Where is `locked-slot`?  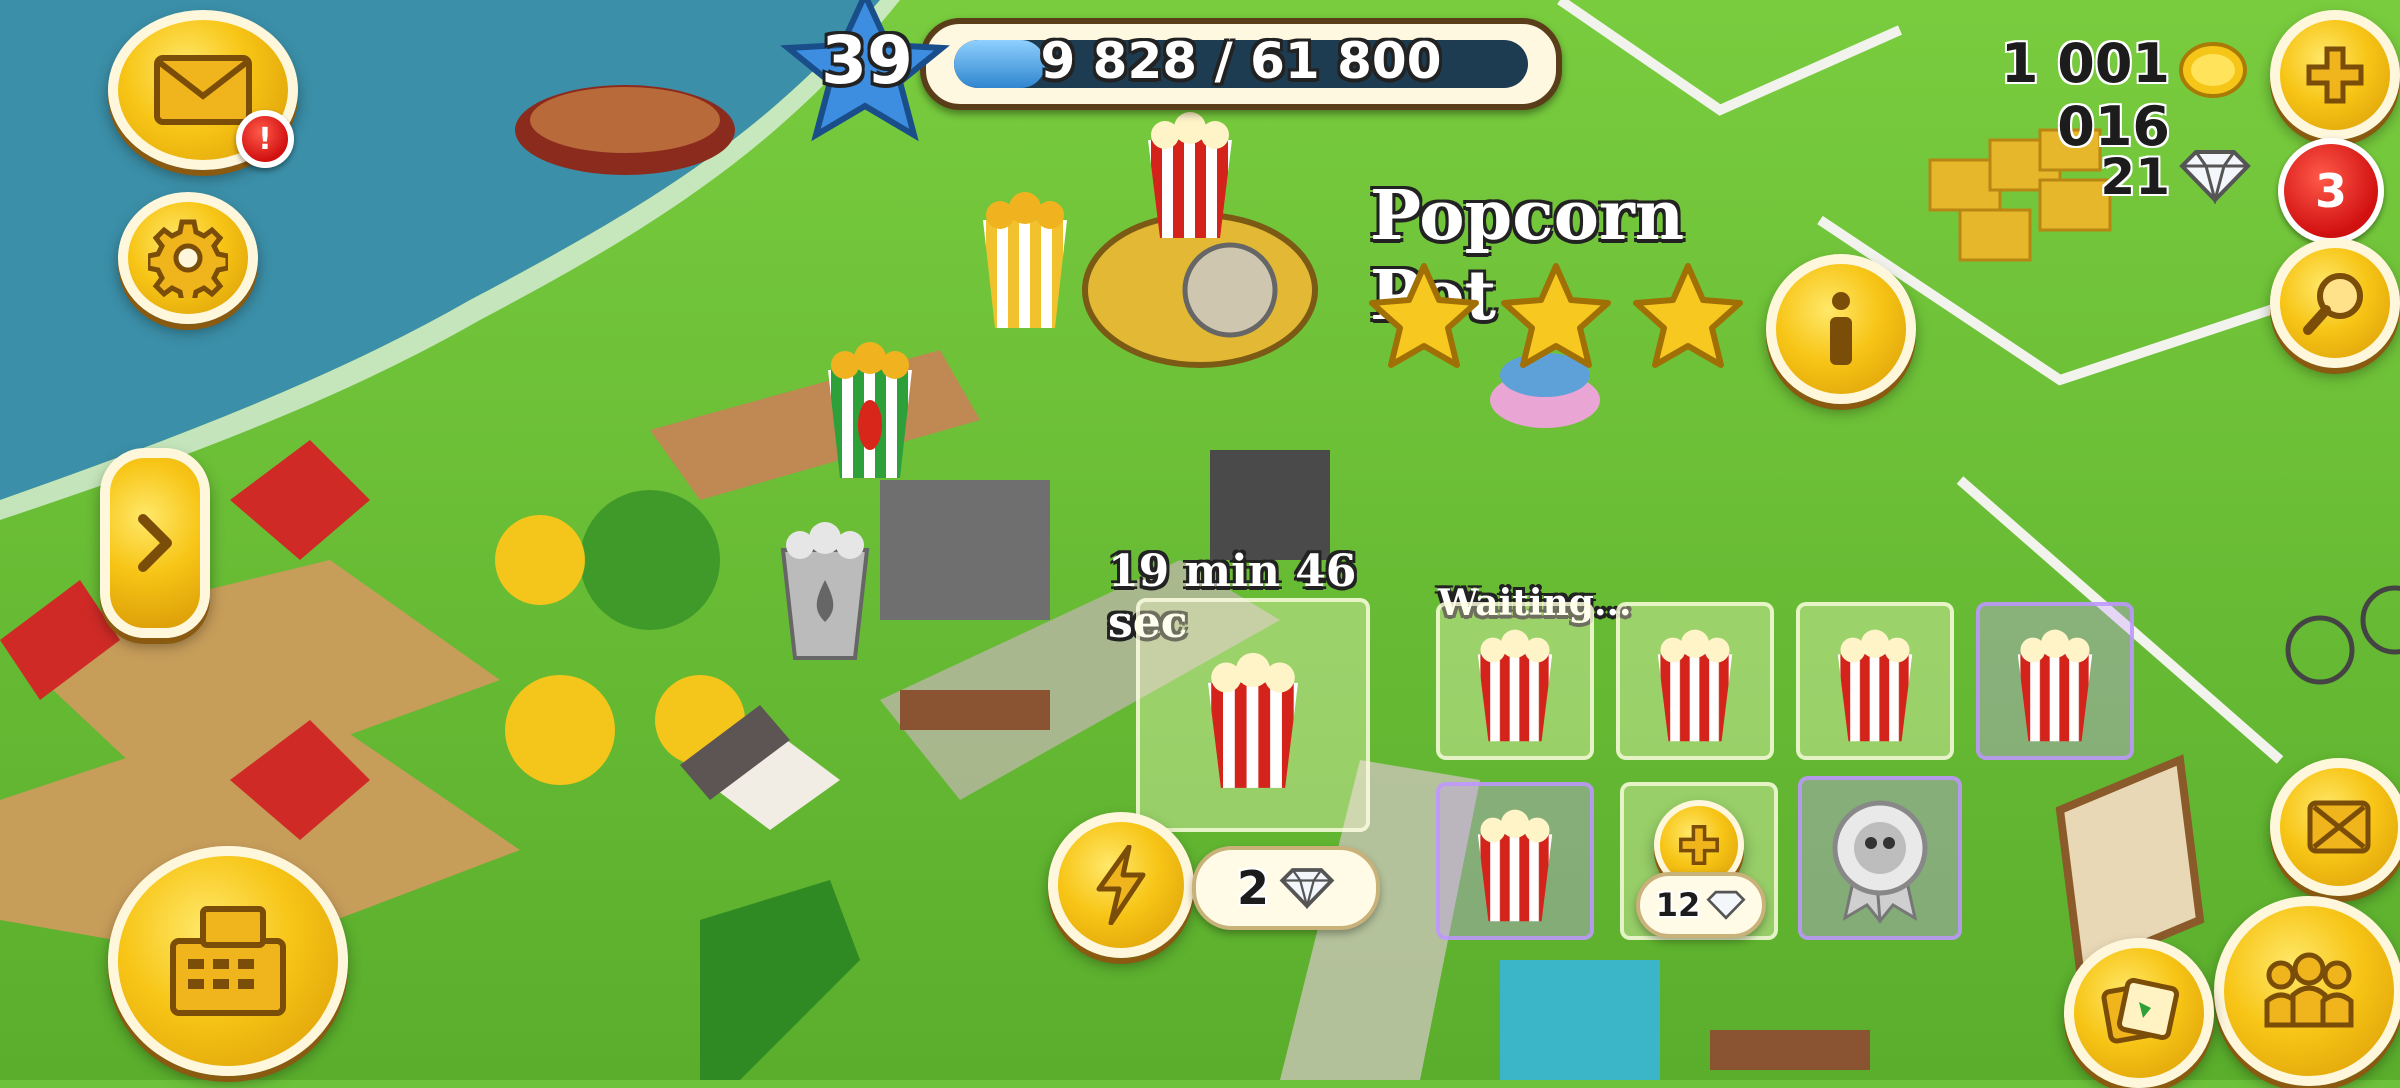
locked-slot is located at coordinates (1880, 858).